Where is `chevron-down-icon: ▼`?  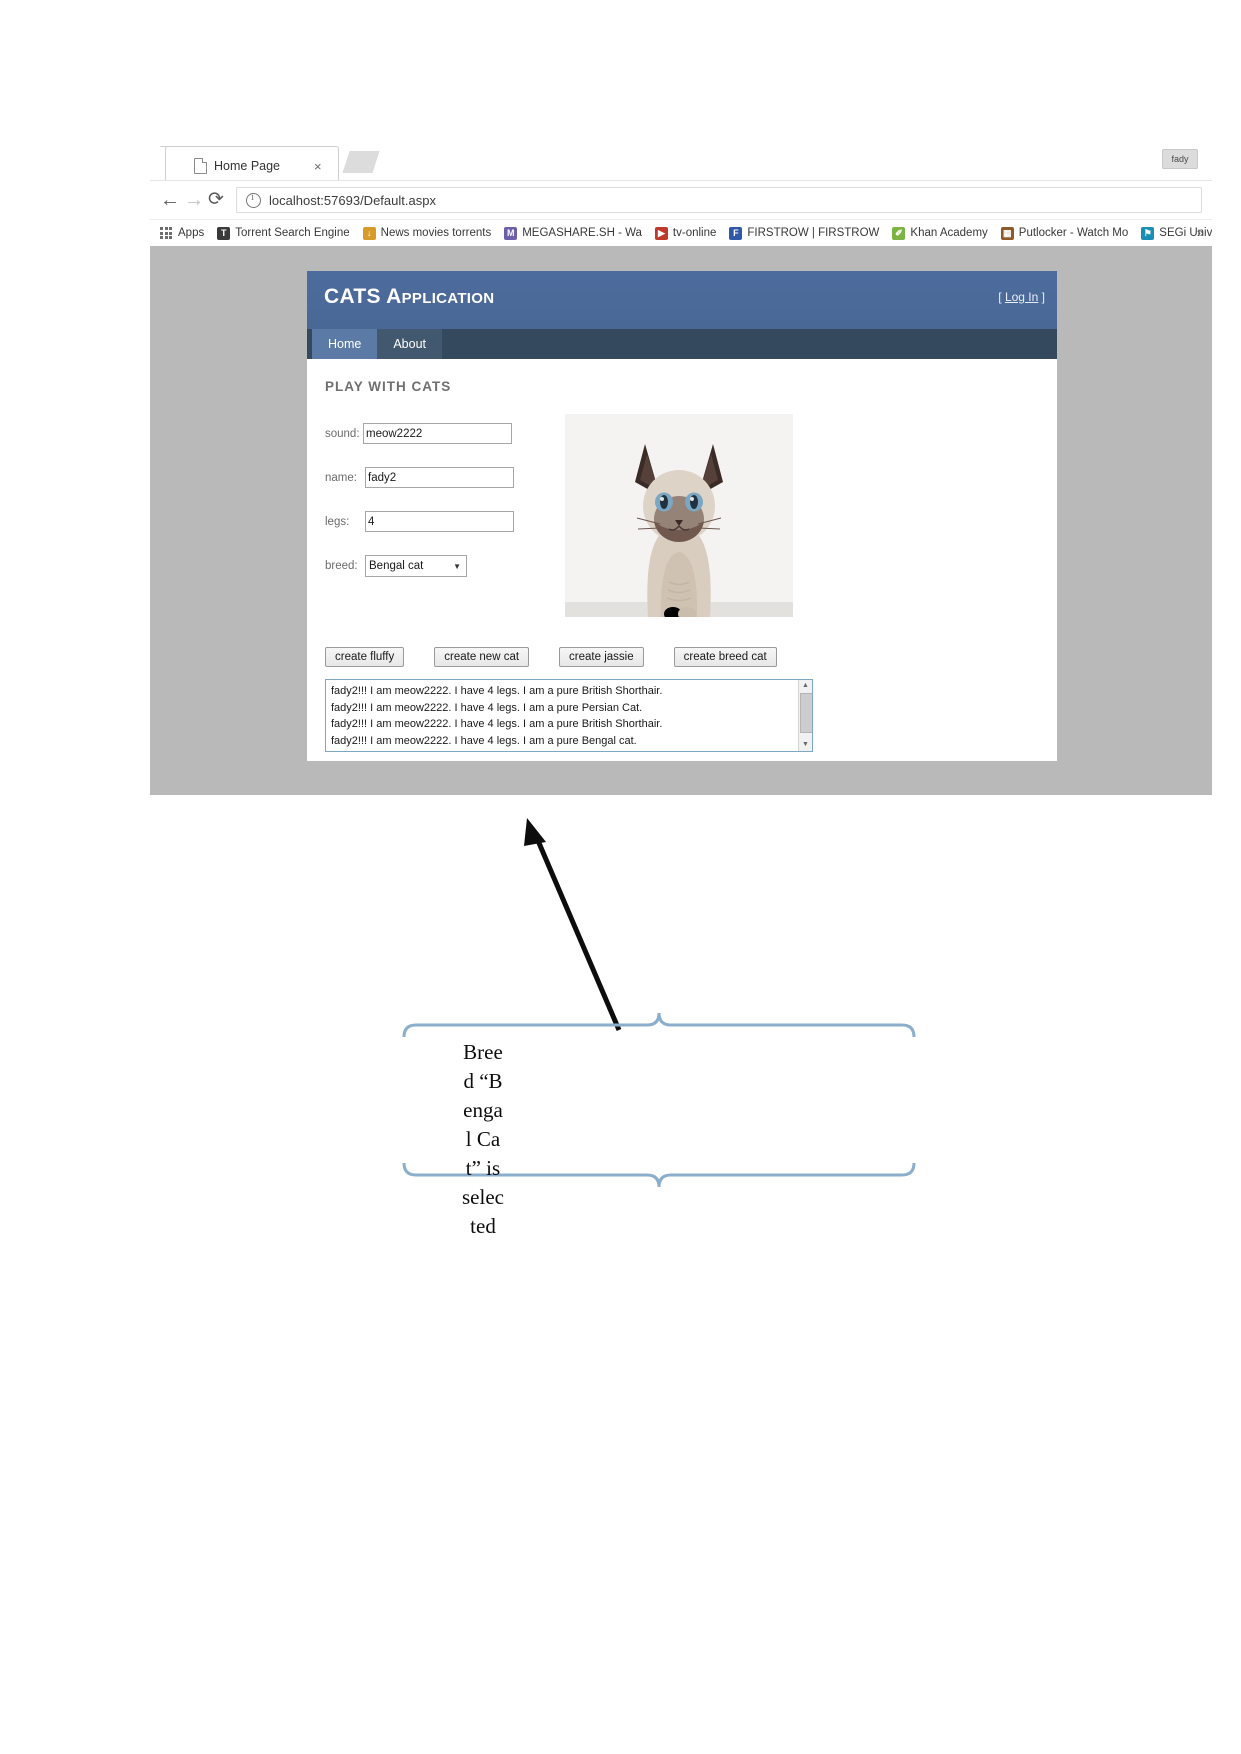
chevron-down-icon: ▼ is located at coordinates (457, 566).